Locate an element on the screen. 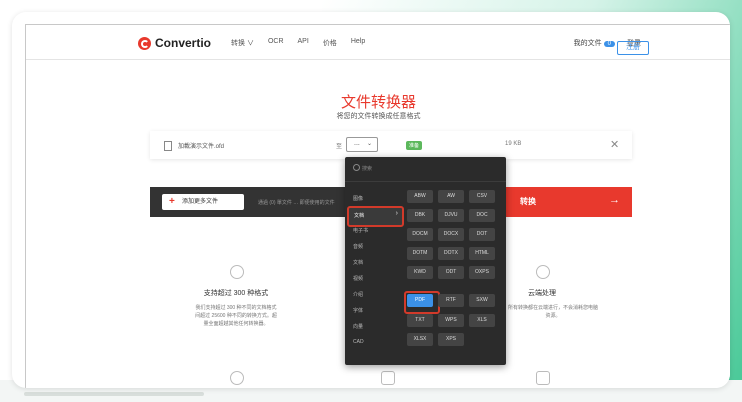 The image size is (742, 402). add-more-files-label: 添加更多文件 is located at coordinates (200, 202).